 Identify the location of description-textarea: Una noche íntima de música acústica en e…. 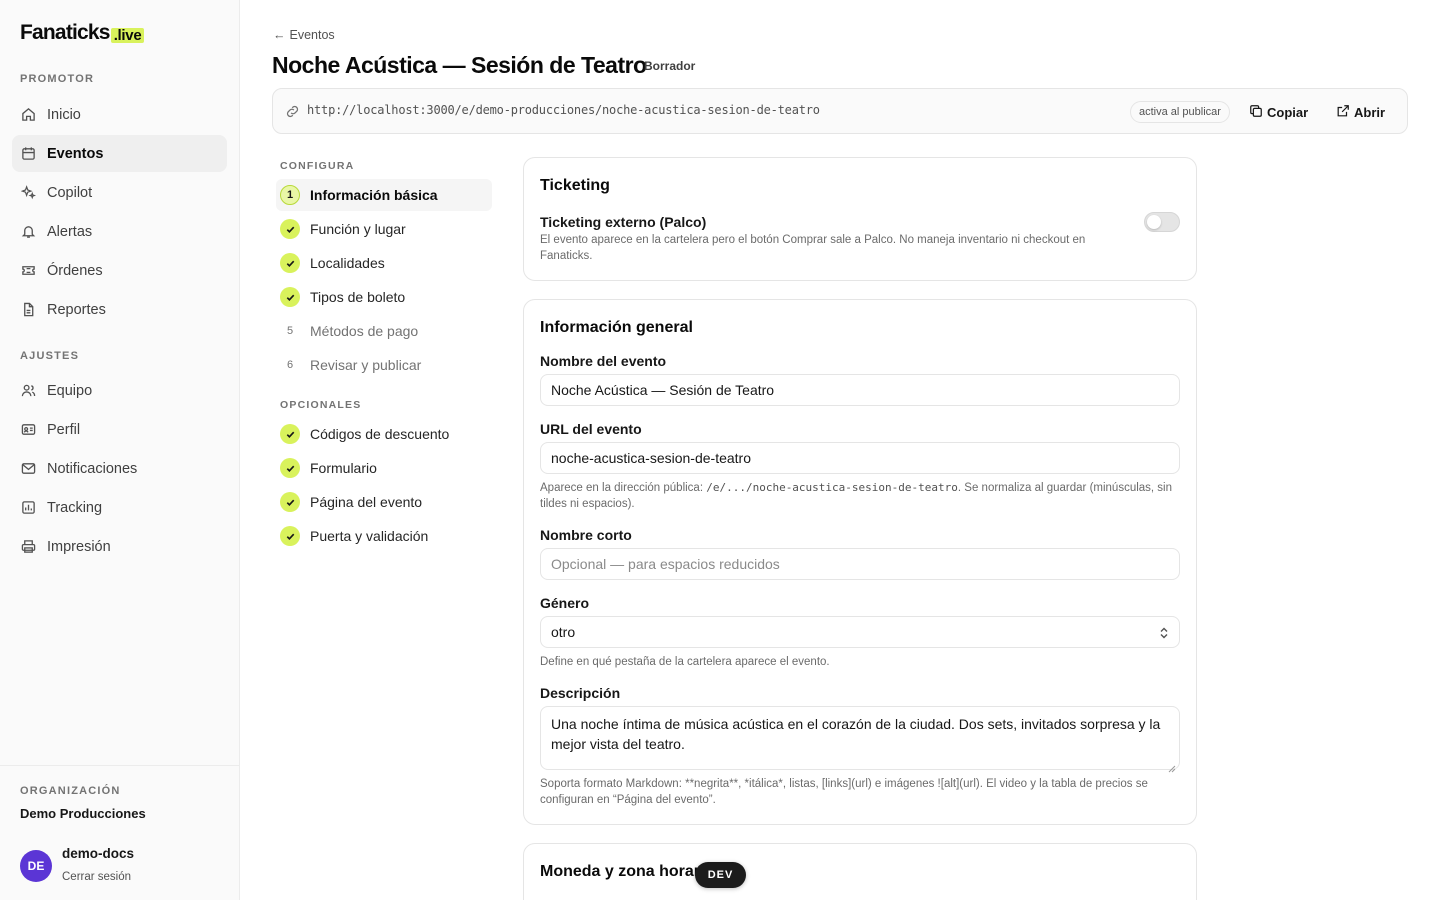
(860, 739).